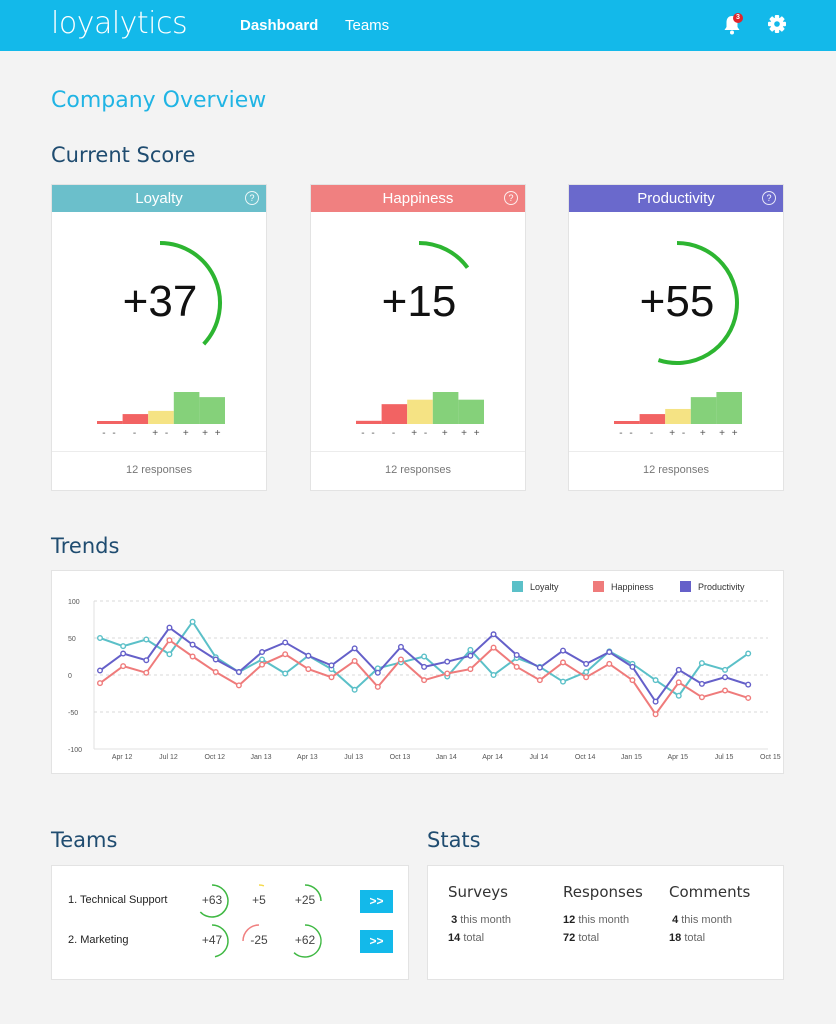 This screenshot has height=1024, width=836. I want to click on stat-total: 14 total, so click(479, 938).